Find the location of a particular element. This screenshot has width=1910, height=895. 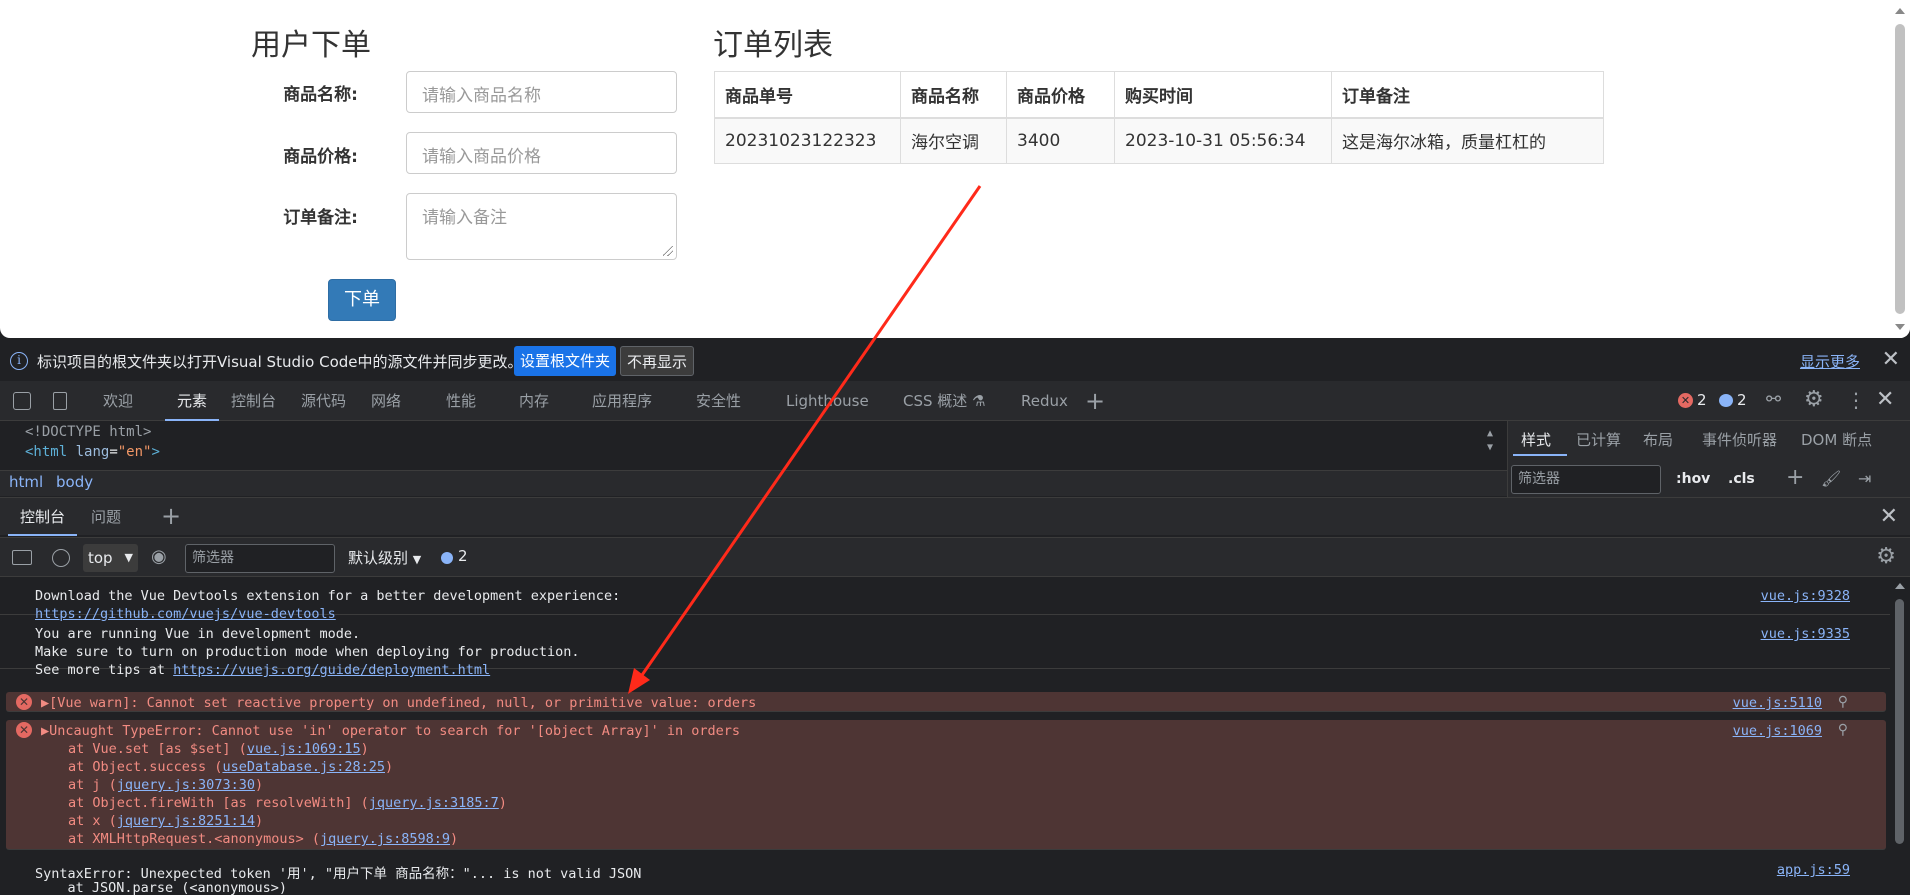

product-price-input: 请输入商品价格 is located at coordinates (541, 153).